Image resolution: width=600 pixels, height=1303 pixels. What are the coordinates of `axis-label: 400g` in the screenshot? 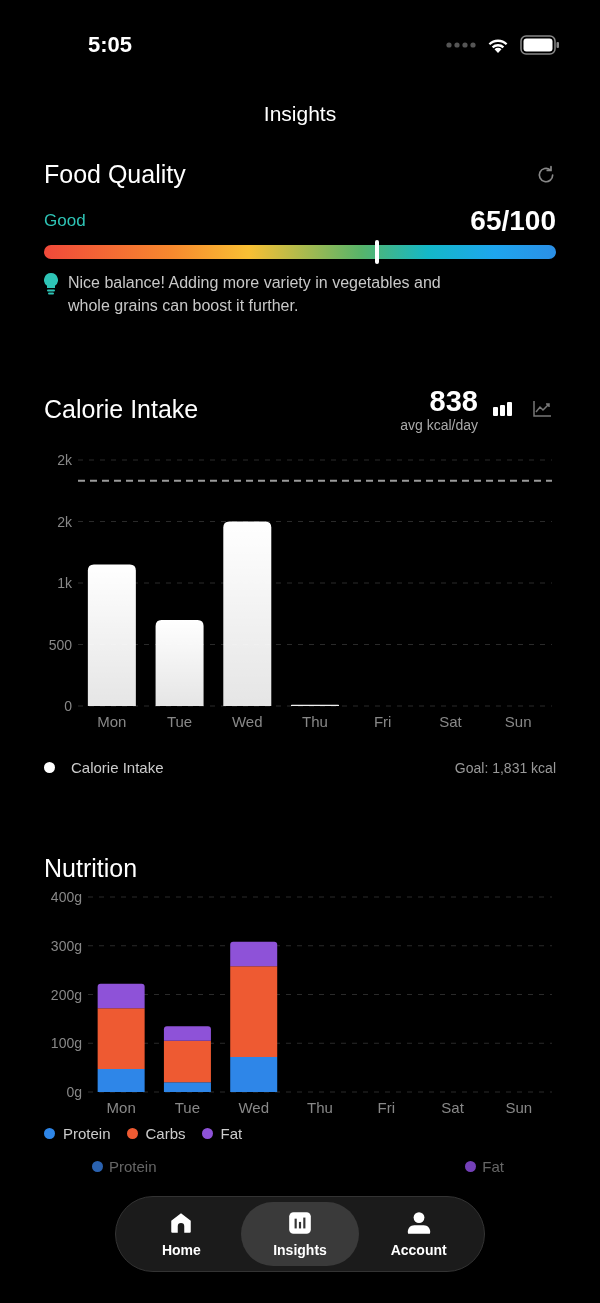 It's located at (66, 897).